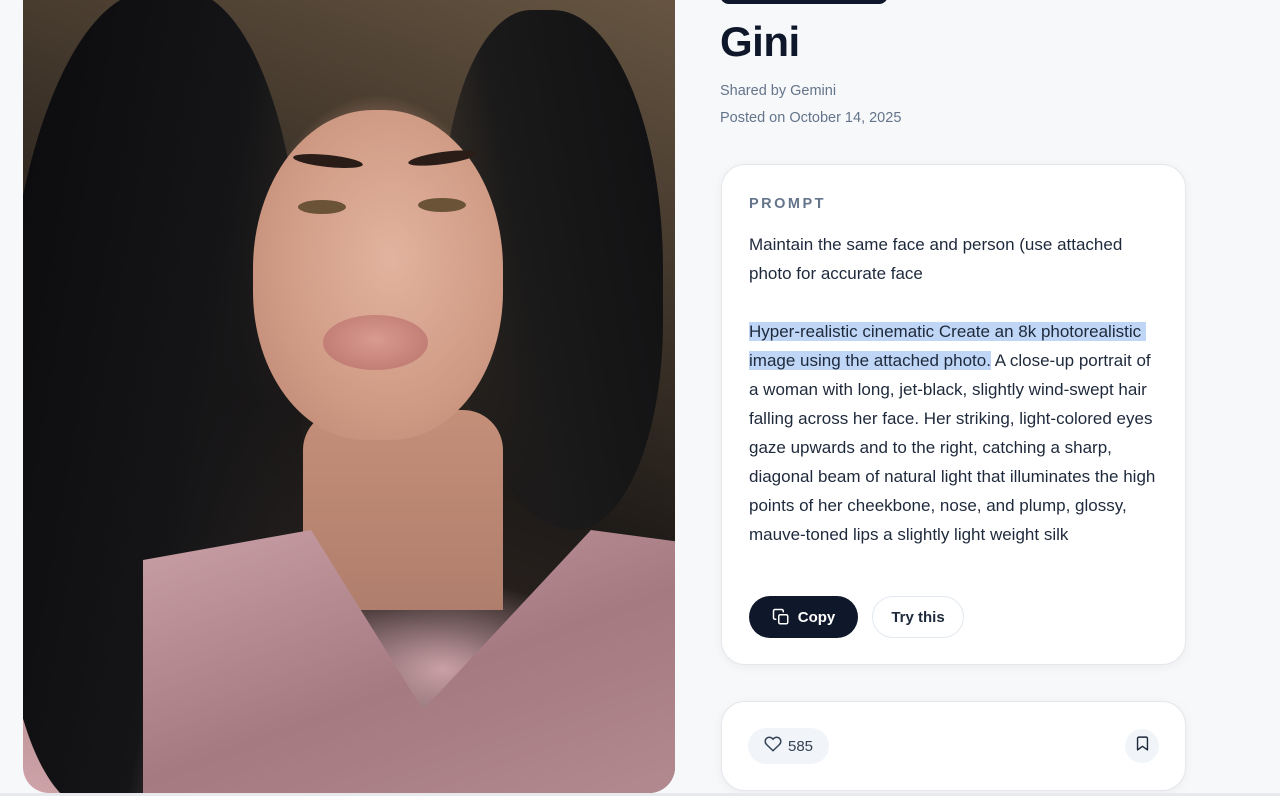 Image resolution: width=1280 pixels, height=796 pixels. Describe the element at coordinates (760, 41) in the screenshot. I see `page-title: Gini` at that location.